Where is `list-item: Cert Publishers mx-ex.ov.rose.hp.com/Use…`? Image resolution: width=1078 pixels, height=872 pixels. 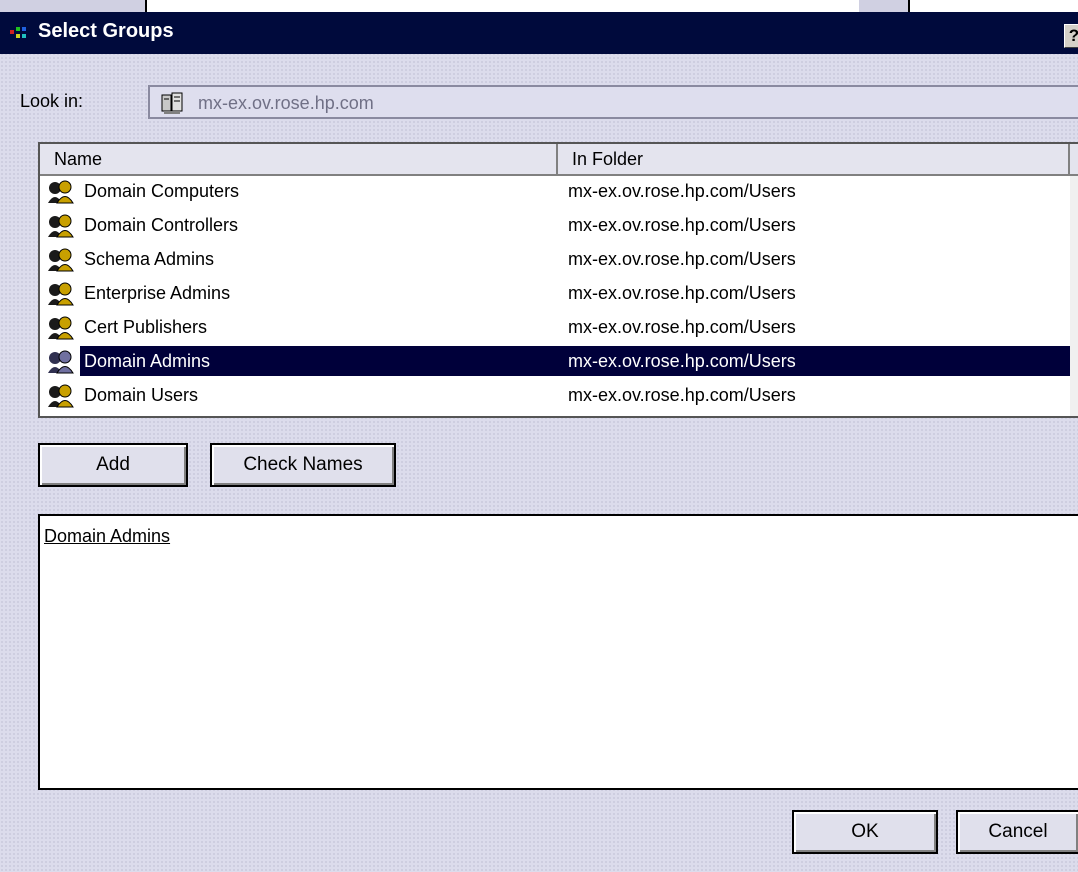
list-item: Cert Publishers mx-ex.ov.rose.hp.com/Use… is located at coordinates (559, 328).